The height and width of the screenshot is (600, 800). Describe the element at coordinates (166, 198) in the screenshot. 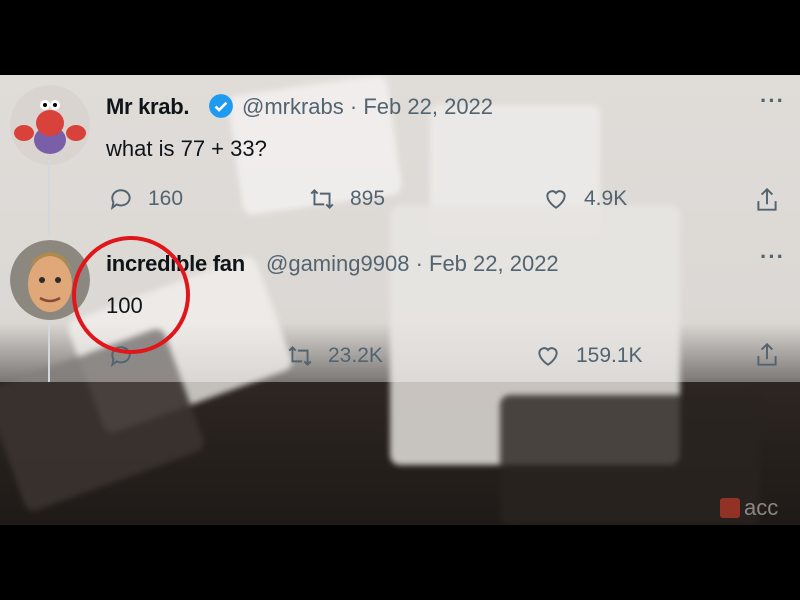

I see `reply-count: 160` at that location.